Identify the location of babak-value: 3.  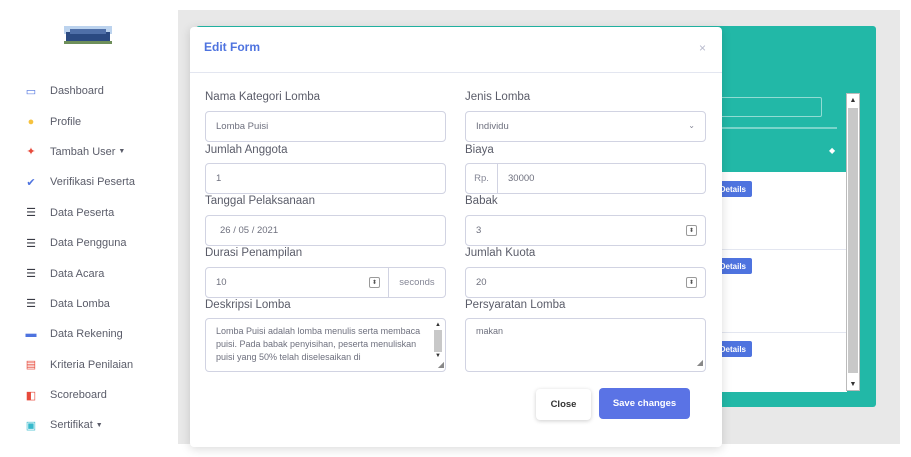
(479, 230).